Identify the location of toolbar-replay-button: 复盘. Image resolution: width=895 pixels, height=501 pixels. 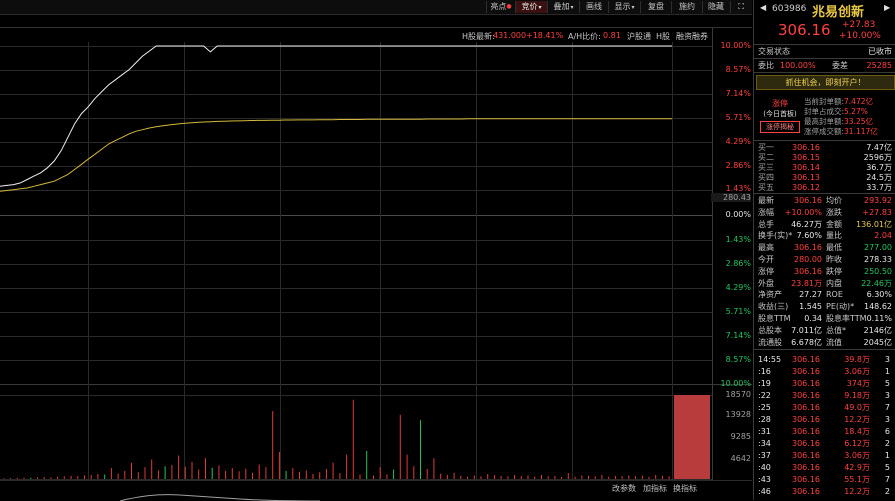
(655, 7).